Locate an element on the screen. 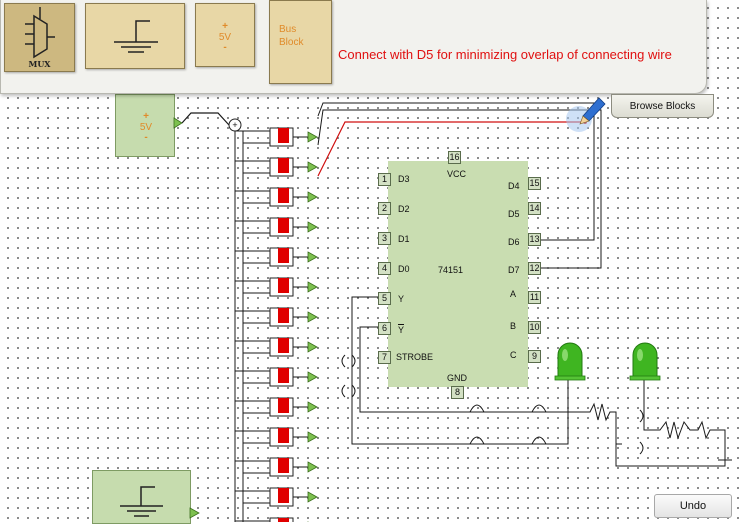 The image size is (741, 524). chip-pin-label-d1: D1 is located at coordinates (404, 239).